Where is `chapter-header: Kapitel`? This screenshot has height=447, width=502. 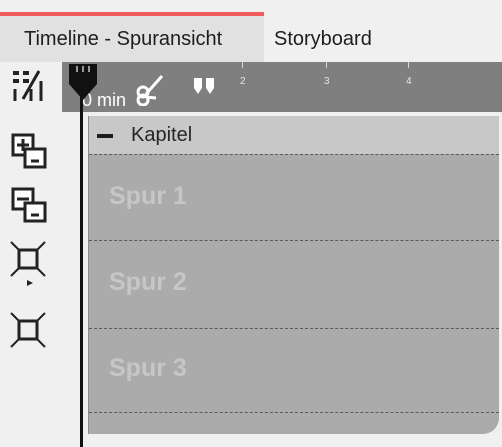 chapter-header: Kapitel is located at coordinates (294, 135).